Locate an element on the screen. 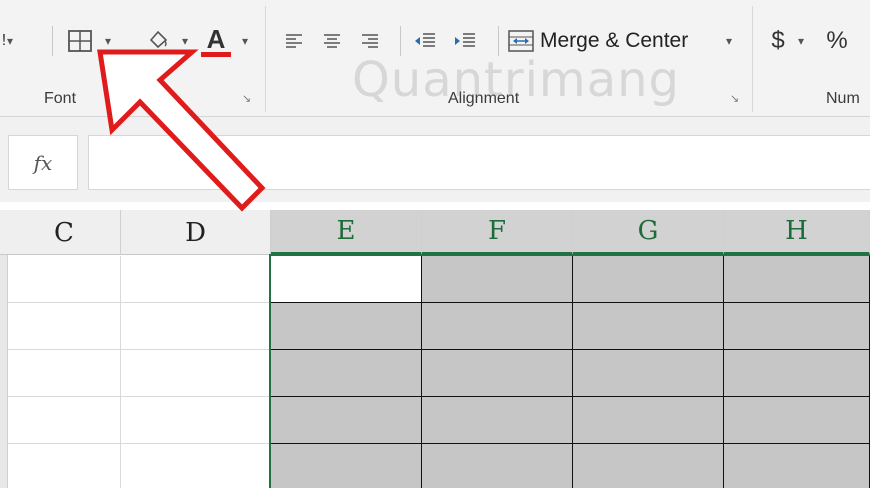 This screenshot has width=870, height=488. percent-button: % is located at coordinates (837, 41).